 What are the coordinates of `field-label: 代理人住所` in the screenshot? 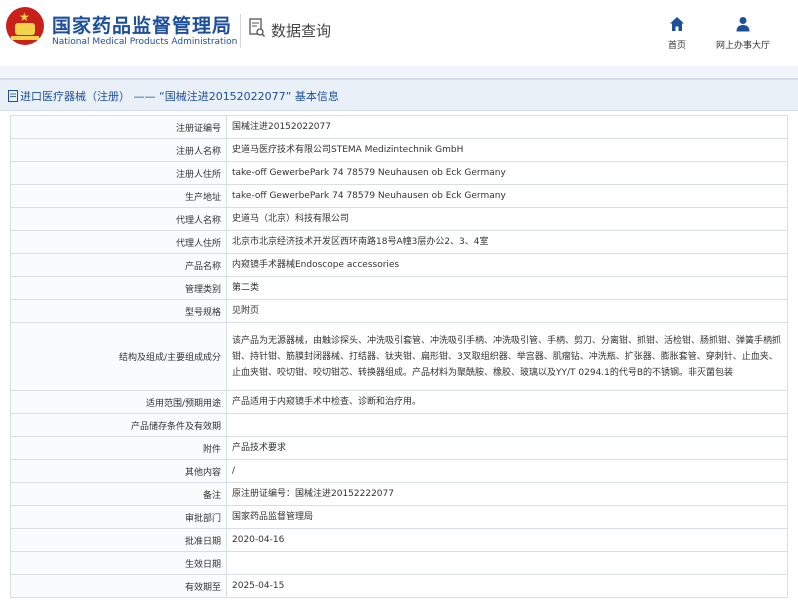 It's located at (118, 242).